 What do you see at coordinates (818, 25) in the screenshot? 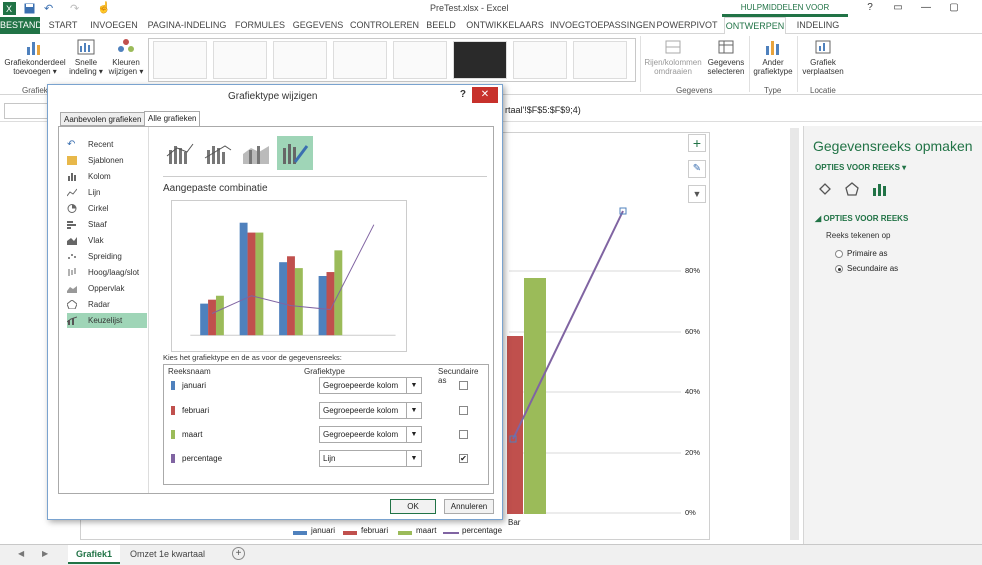
I see `tab-indeling: INDELING` at bounding box center [818, 25].